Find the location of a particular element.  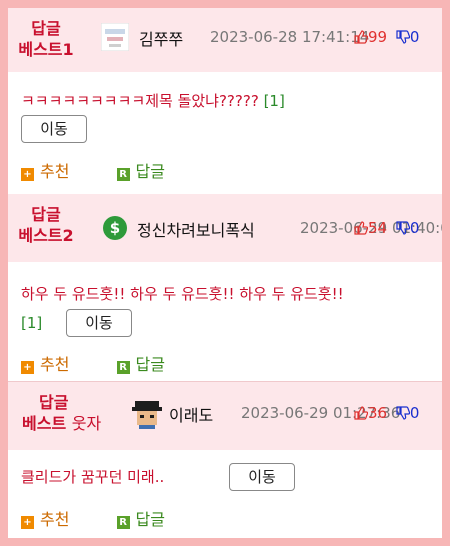

upvote-count: 99 is located at coordinates (378, 37).